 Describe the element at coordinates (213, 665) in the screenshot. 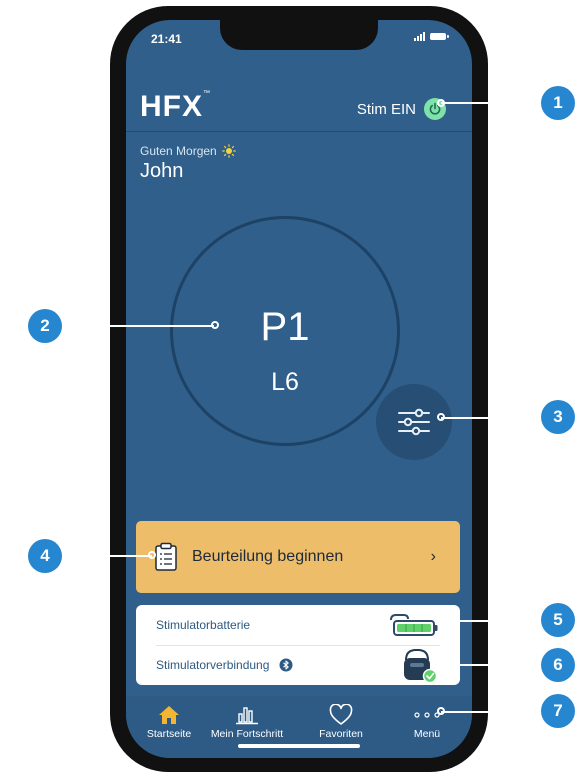

I see `connection-label: Stimulatorverbindung` at that location.